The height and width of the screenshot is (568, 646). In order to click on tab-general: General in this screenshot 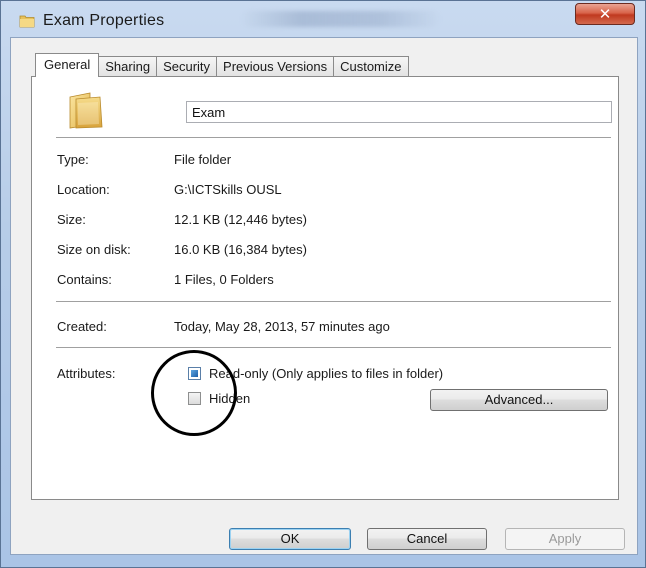, I will do `click(67, 65)`.